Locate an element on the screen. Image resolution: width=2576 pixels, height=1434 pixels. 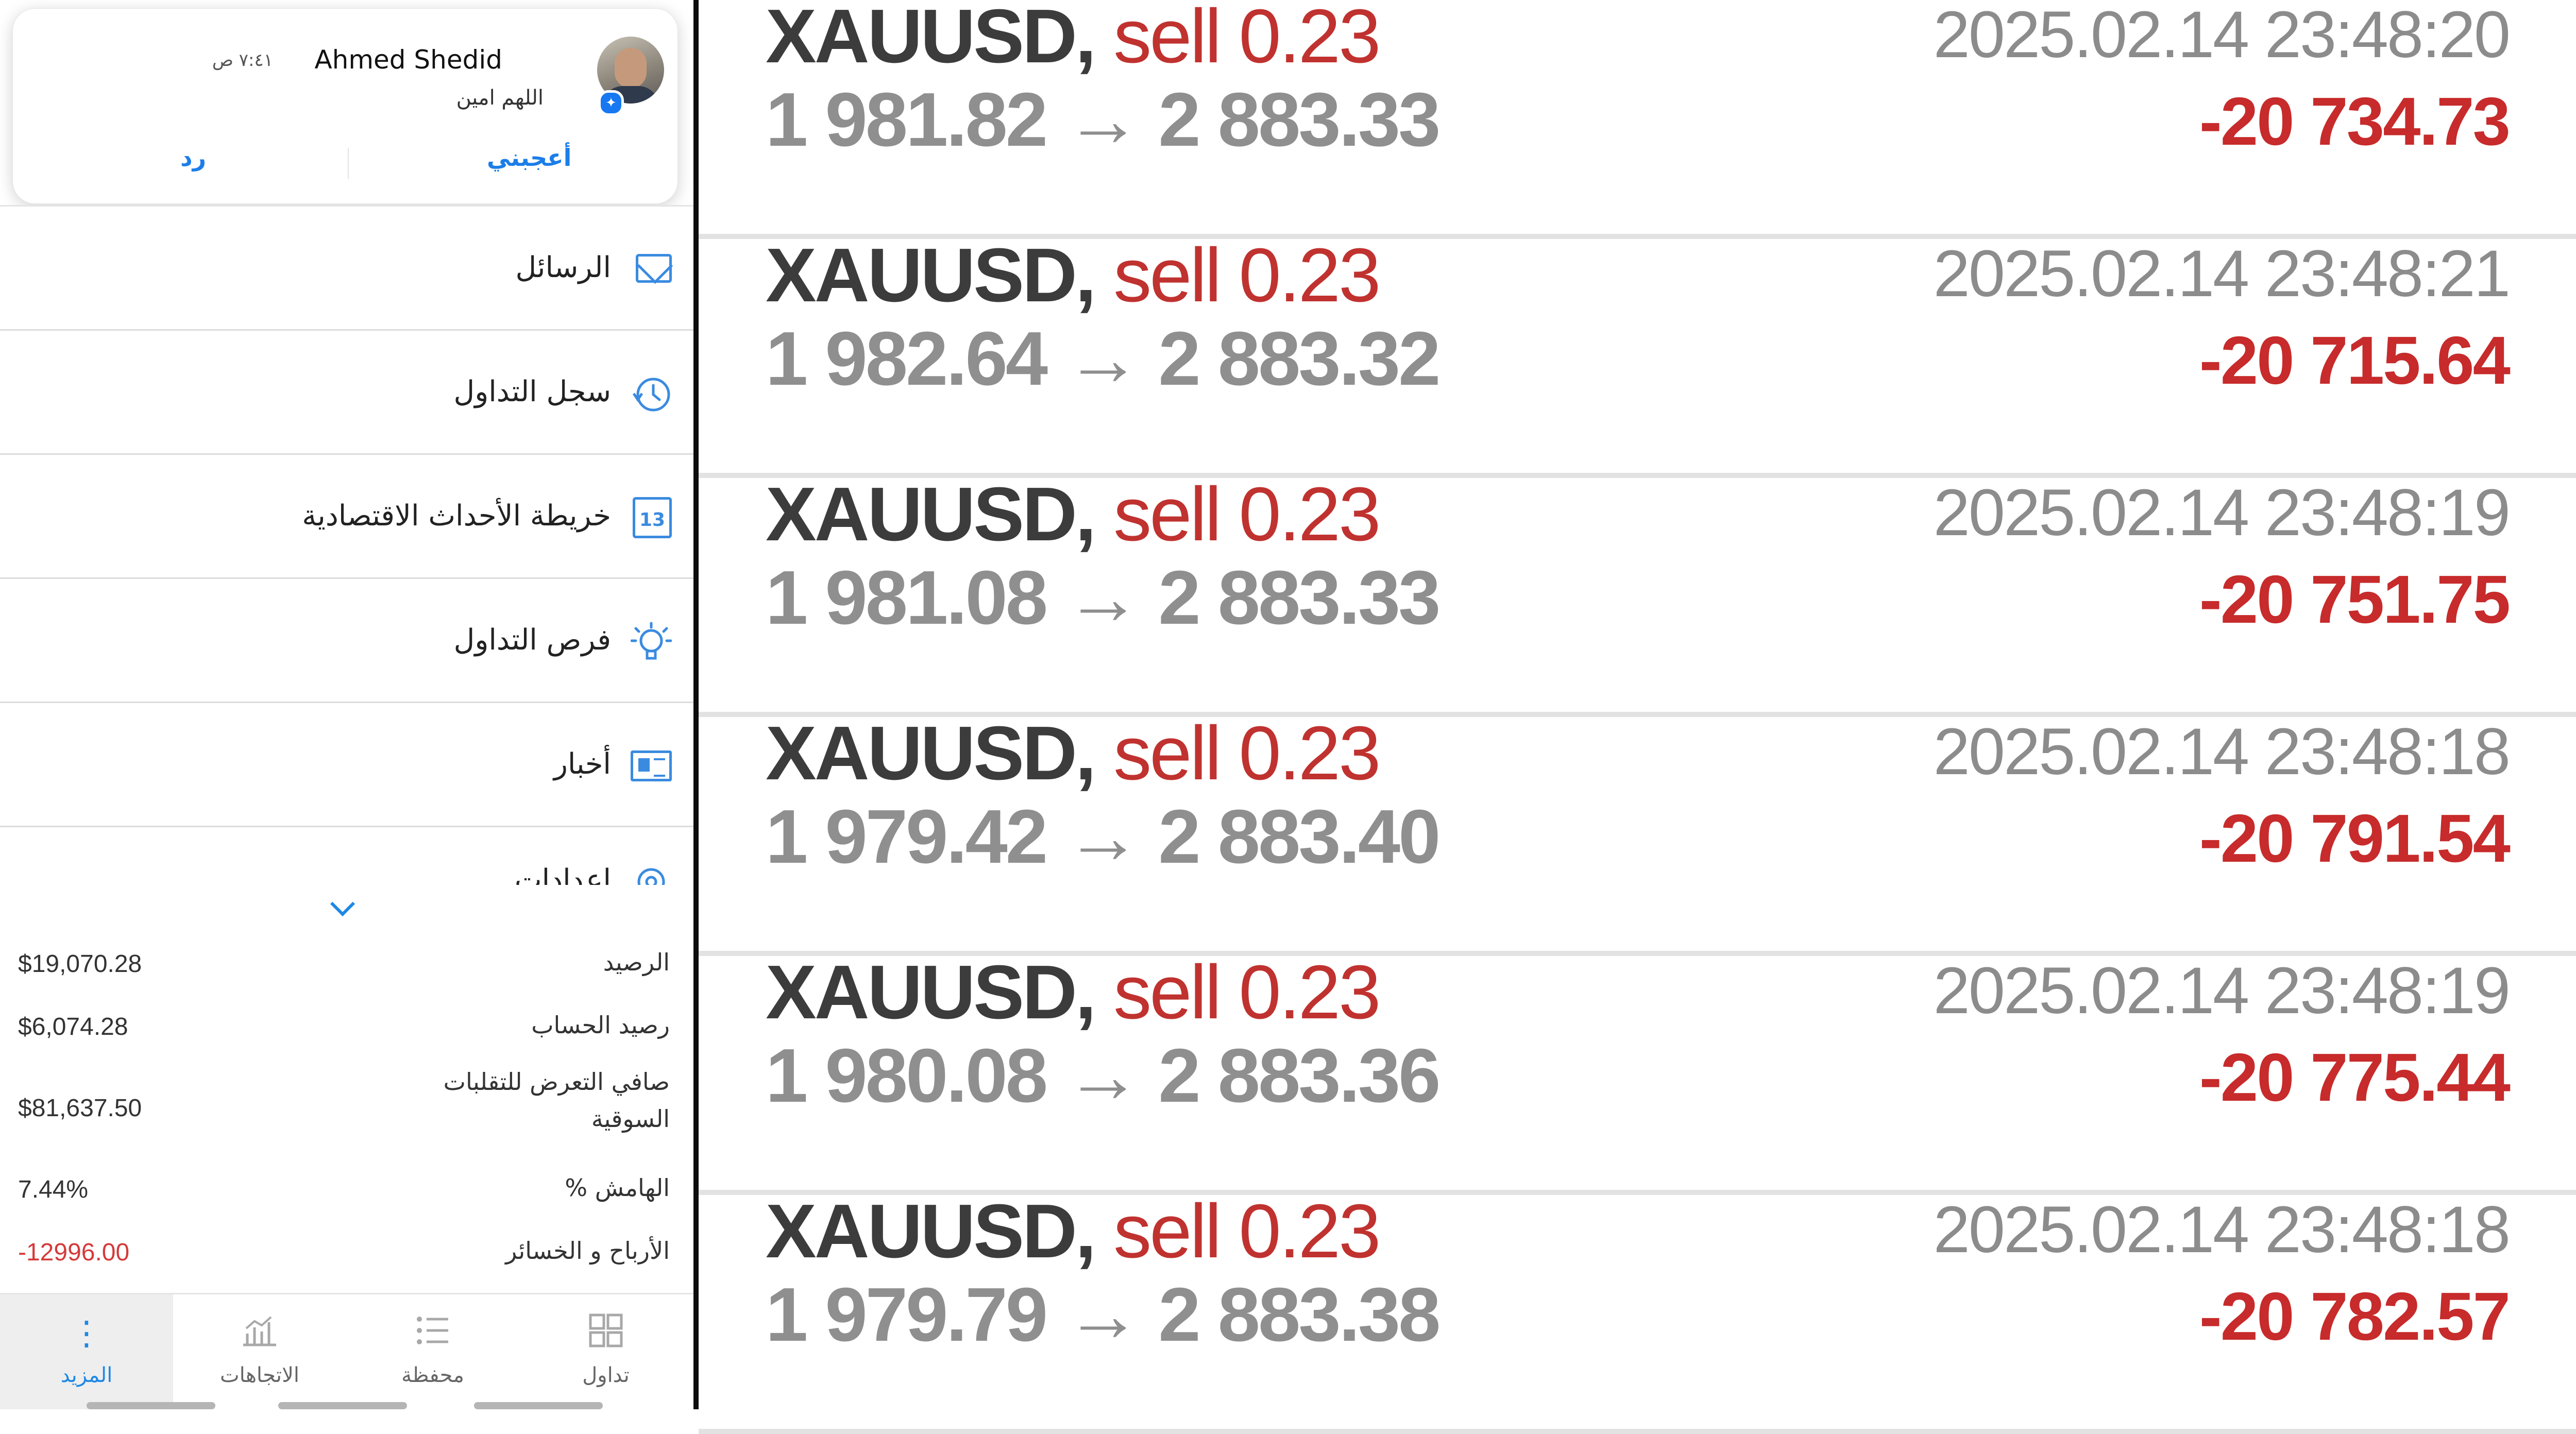
menu-item-economic-calendar: 13 خريطة الأحداث الاقتصادية is located at coordinates (346, 517).